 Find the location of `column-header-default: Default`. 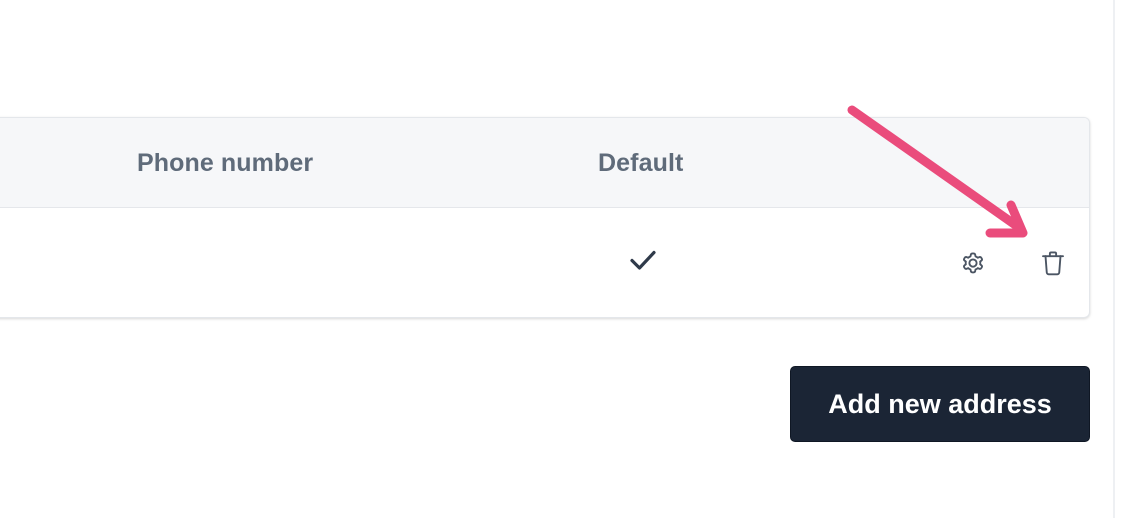

column-header-default: Default is located at coordinates (641, 163).